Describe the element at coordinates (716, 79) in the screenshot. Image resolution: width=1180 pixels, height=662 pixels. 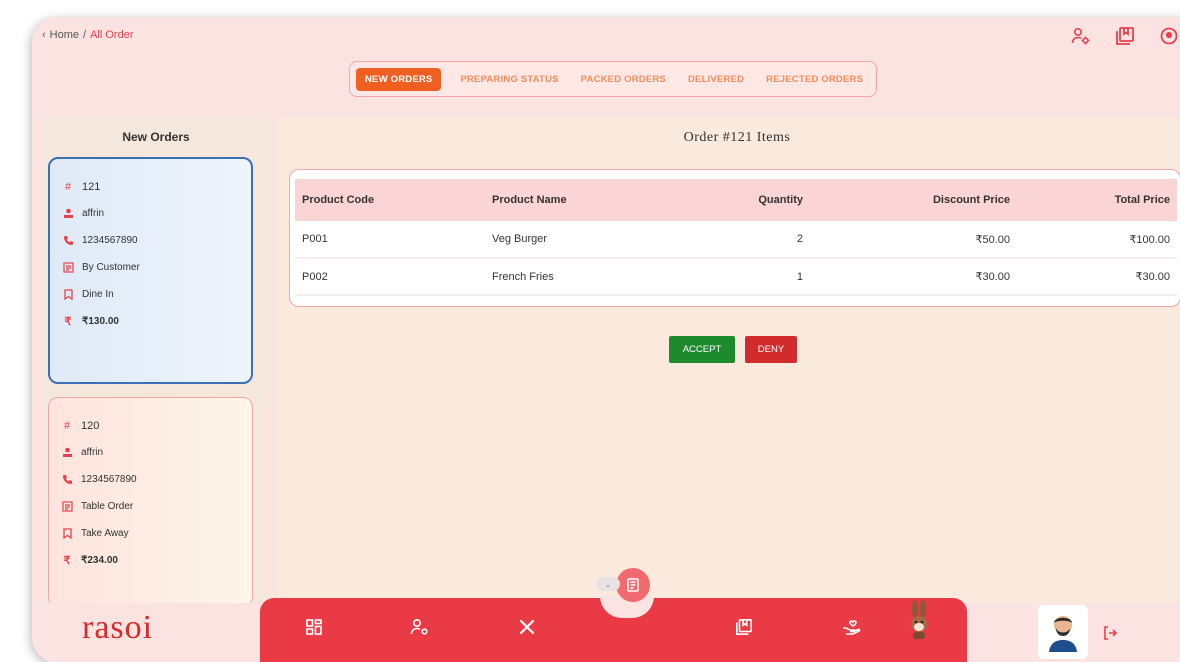
I see `tab-delivered: DELIVERED` at that location.